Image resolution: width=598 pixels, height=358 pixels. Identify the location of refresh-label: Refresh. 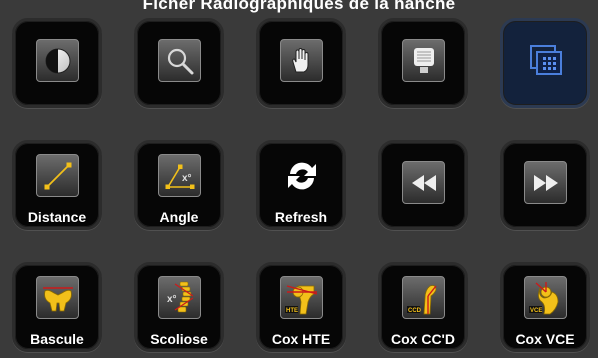
(301, 217).